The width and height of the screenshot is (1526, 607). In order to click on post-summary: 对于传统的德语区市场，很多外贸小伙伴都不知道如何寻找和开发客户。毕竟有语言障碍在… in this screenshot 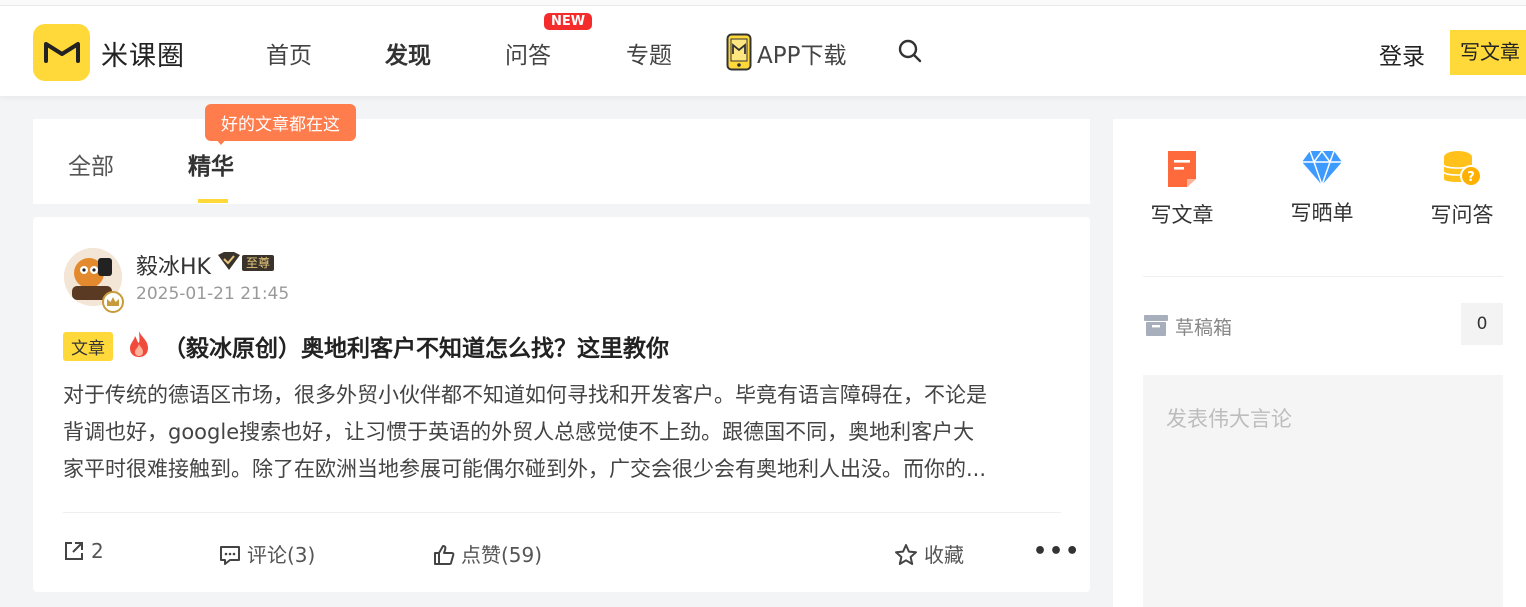, I will do `click(563, 432)`.